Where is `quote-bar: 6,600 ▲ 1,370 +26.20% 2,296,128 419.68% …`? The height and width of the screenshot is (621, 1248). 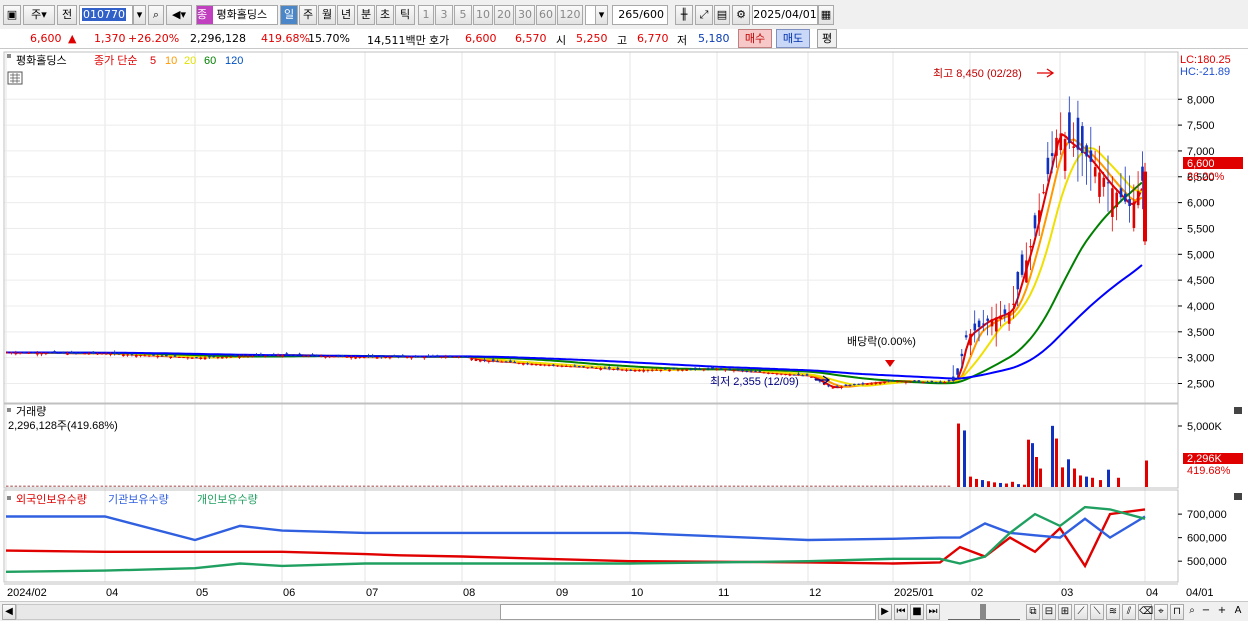
quote-bar: 6,600 ▲ 1,370 +26.20% 2,296,128 419.68% … is located at coordinates (624, 39).